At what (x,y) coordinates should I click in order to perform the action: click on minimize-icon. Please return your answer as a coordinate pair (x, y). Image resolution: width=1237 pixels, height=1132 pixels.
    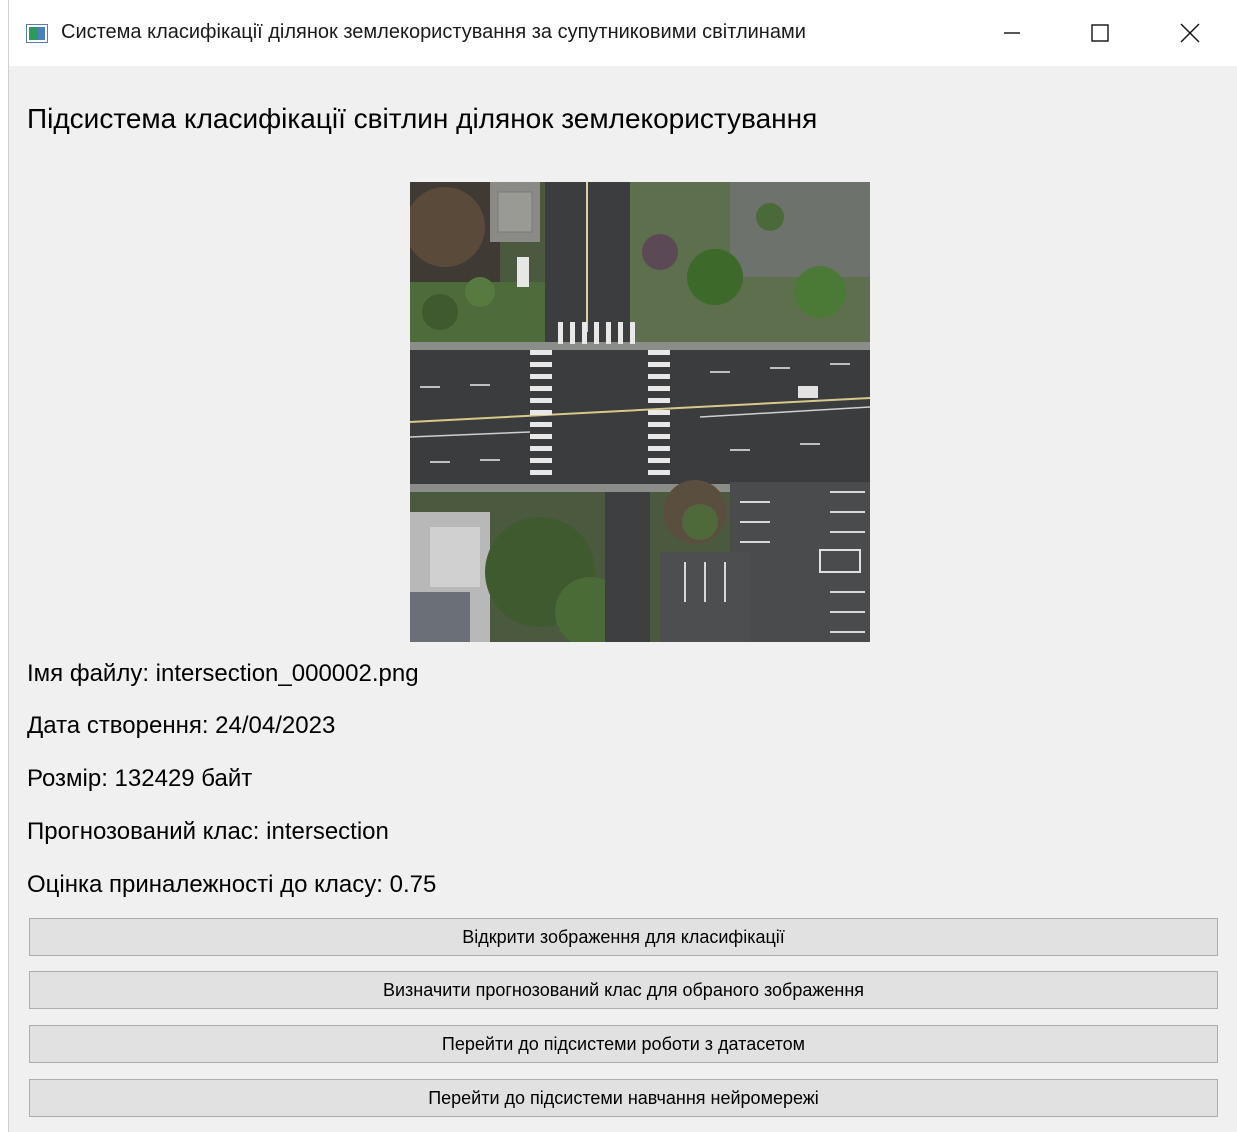
    Looking at the image, I should click on (1012, 33).